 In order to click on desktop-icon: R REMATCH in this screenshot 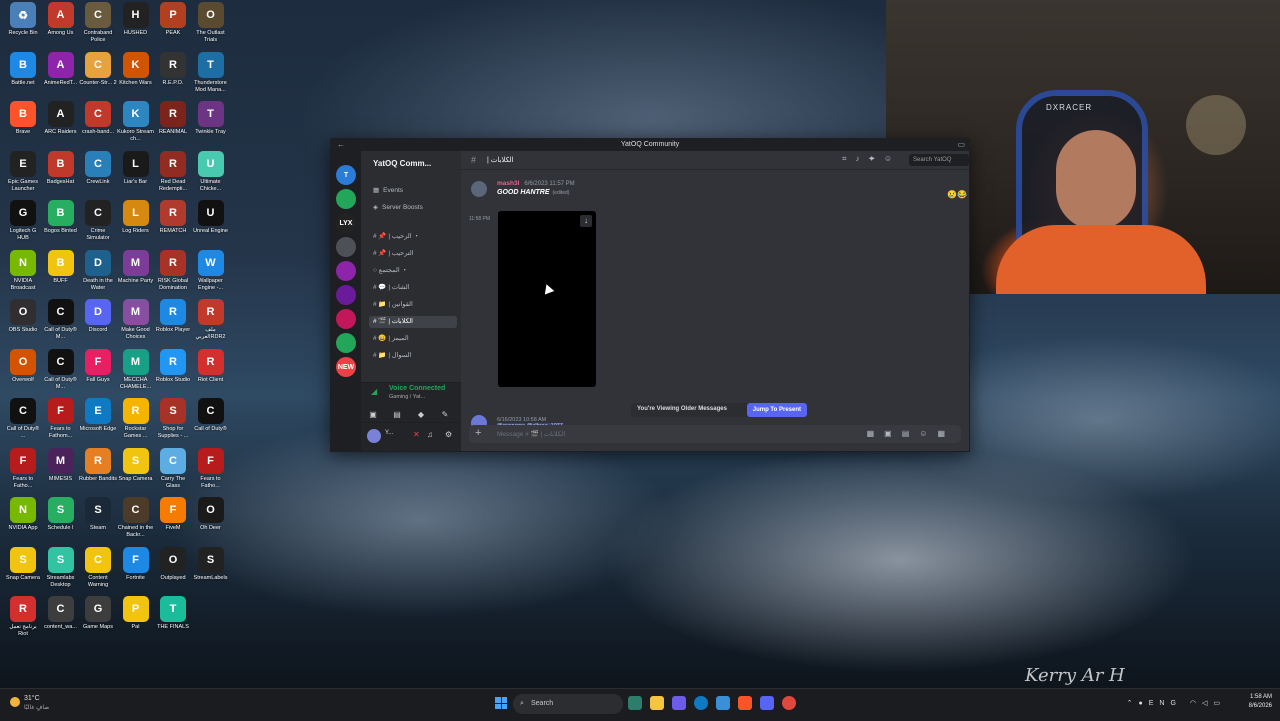, I will do `click(173, 217)`.